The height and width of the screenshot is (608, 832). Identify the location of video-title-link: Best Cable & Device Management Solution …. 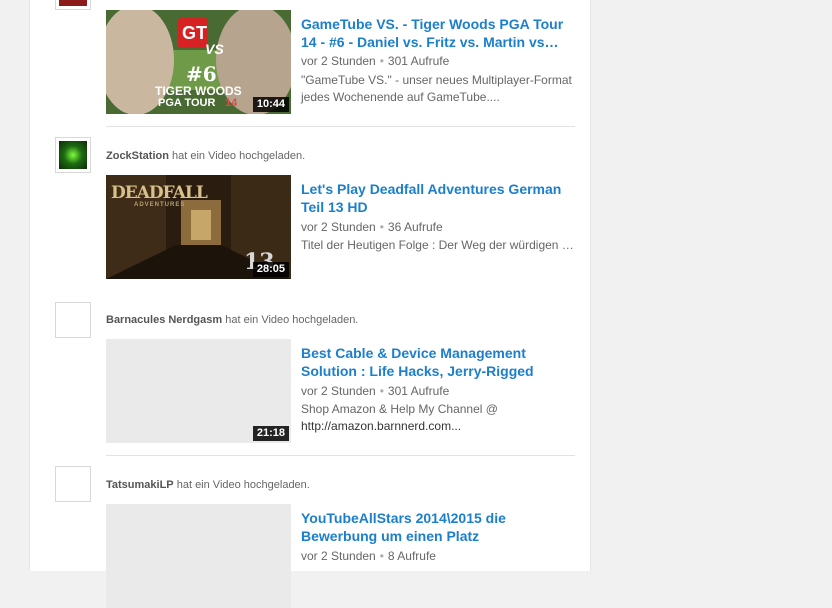
(441, 362).